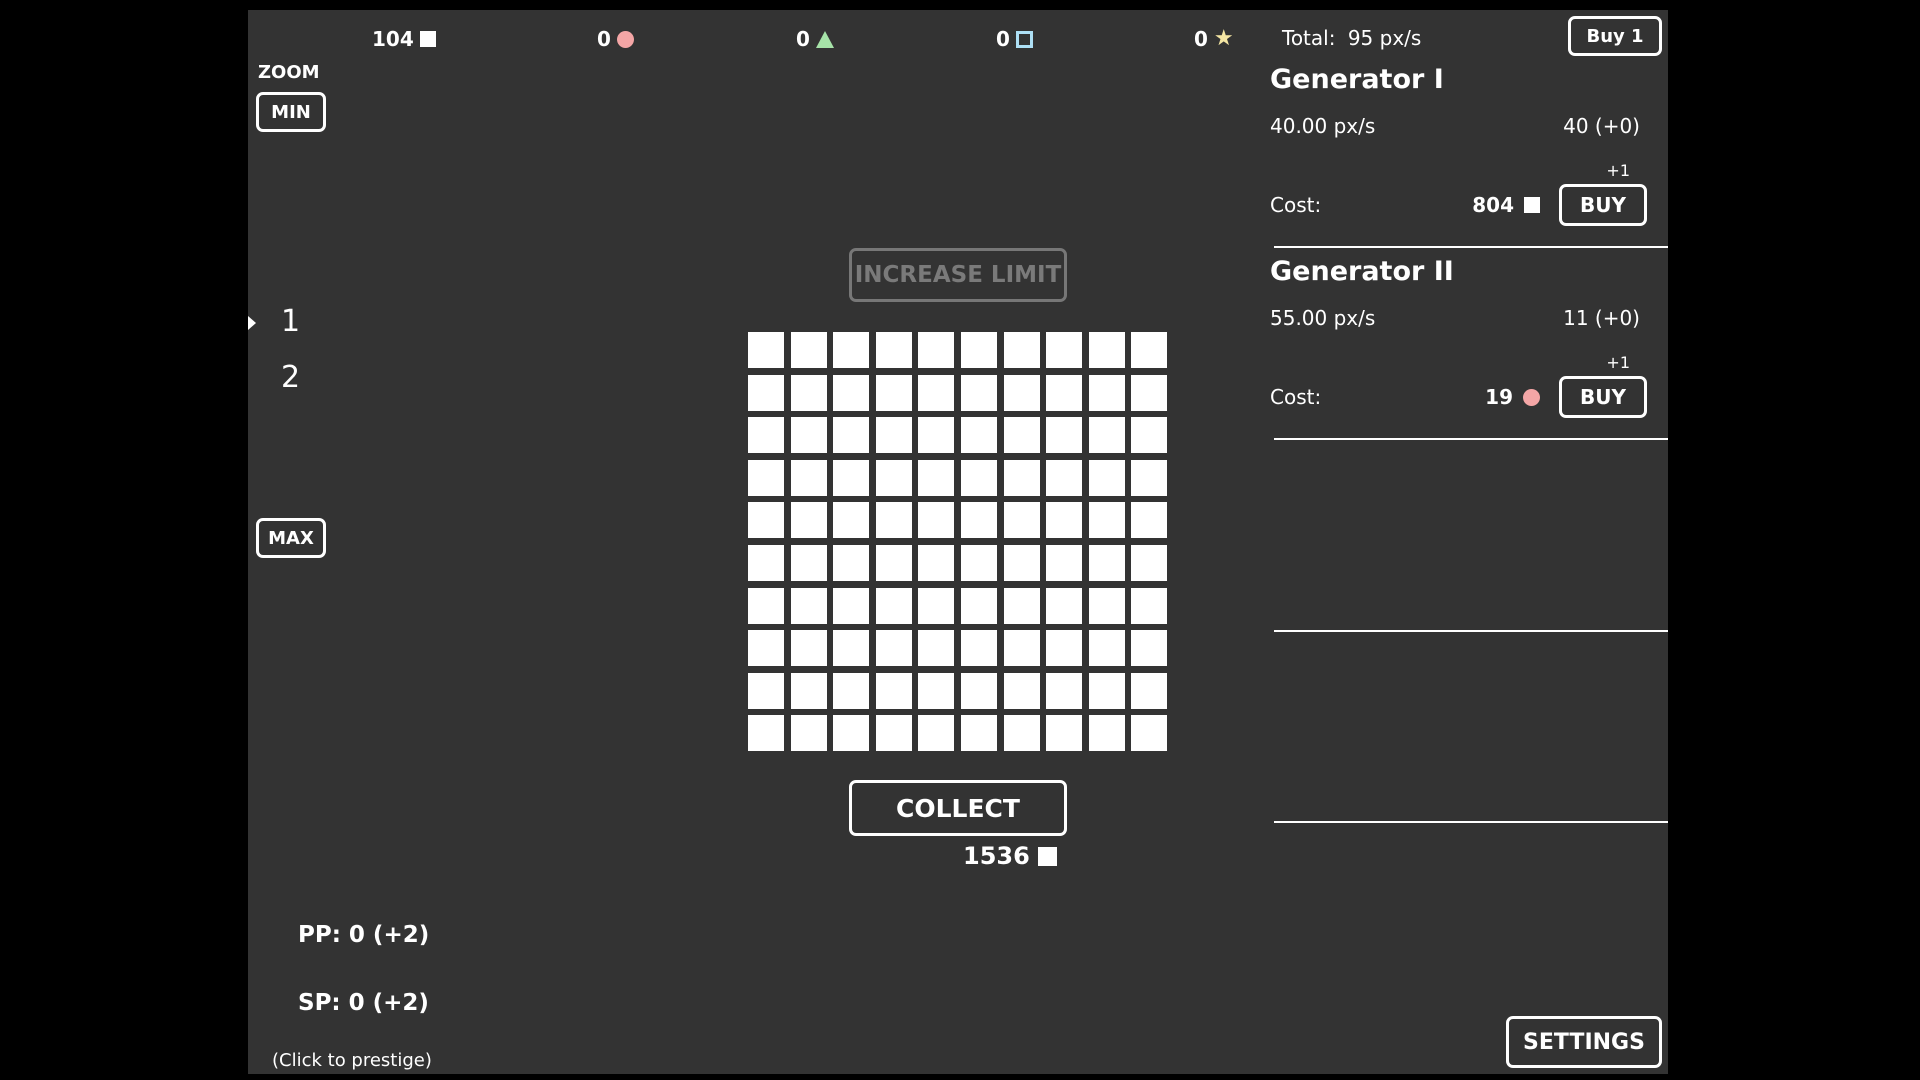  Describe the element at coordinates (1362, 271) in the screenshot. I see `generator-2-title: Generator II` at that location.